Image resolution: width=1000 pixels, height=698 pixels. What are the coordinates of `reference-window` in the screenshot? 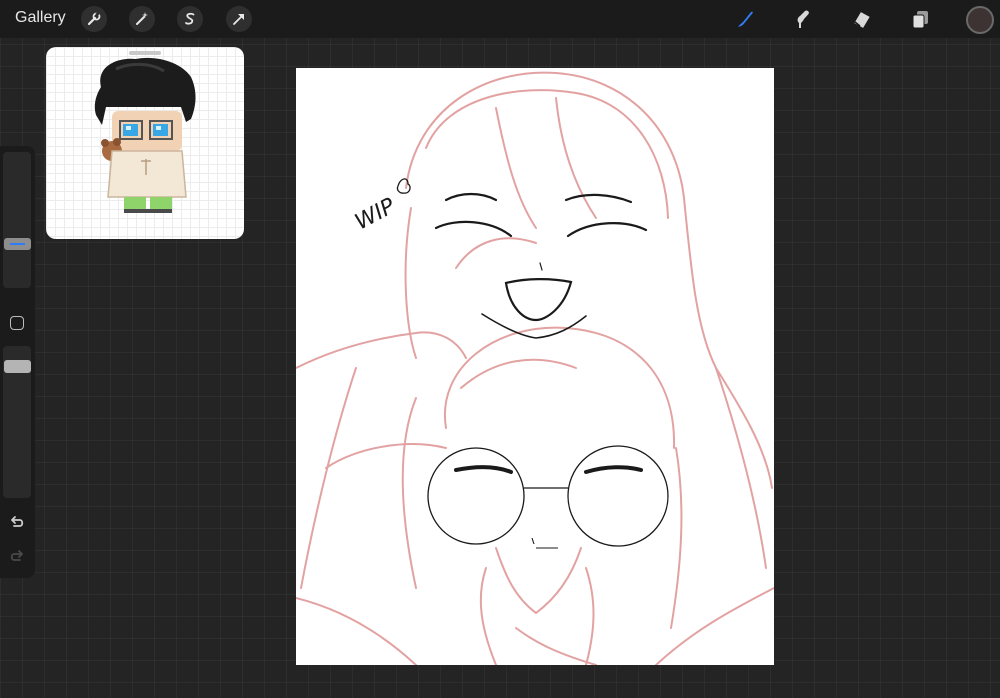 It's located at (145, 143).